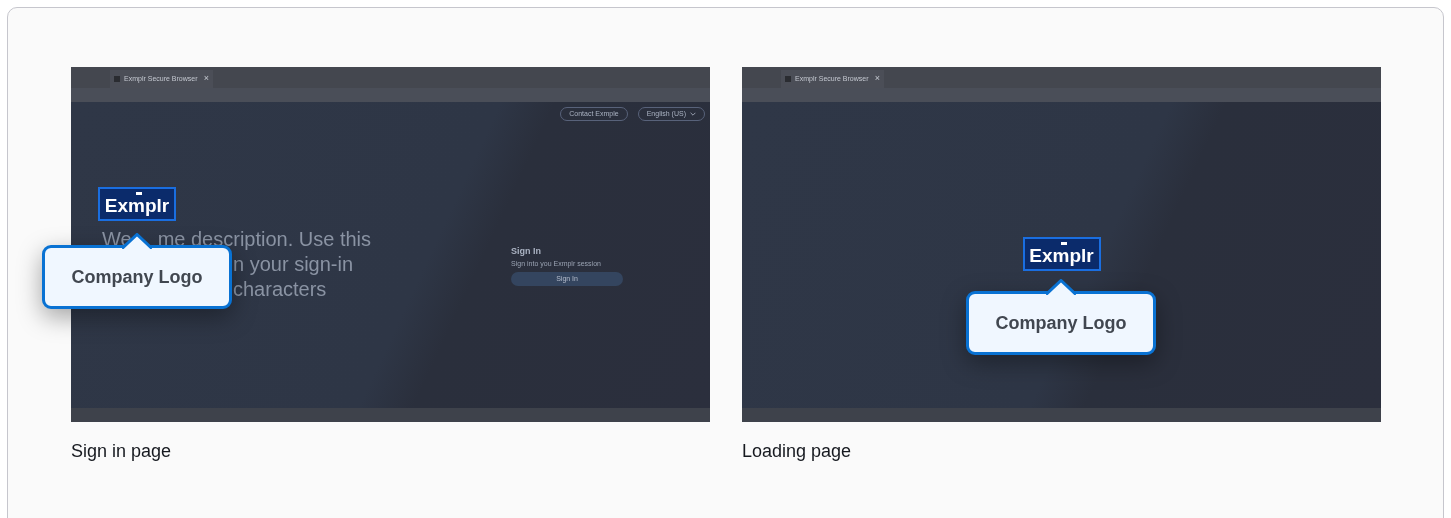  I want to click on caption: Sign in page, so click(122, 451).